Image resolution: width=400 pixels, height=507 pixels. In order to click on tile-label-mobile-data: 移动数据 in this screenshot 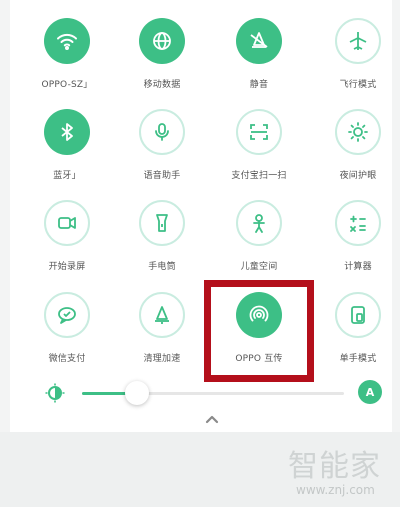, I will do `click(162, 85)`.